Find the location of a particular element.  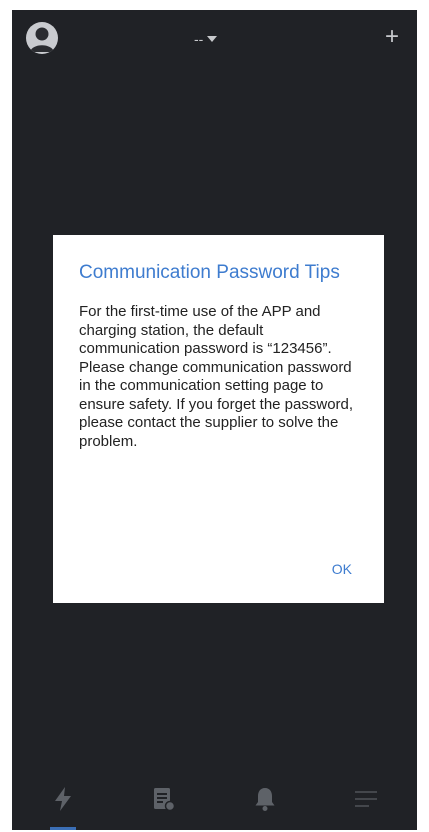

lightning-icon is located at coordinates (62, 799).